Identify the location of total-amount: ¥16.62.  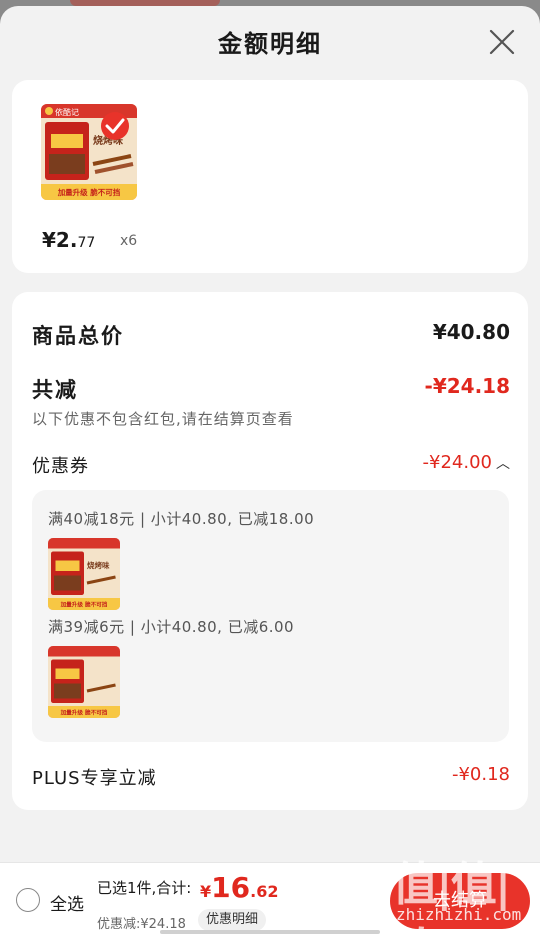
(239, 887).